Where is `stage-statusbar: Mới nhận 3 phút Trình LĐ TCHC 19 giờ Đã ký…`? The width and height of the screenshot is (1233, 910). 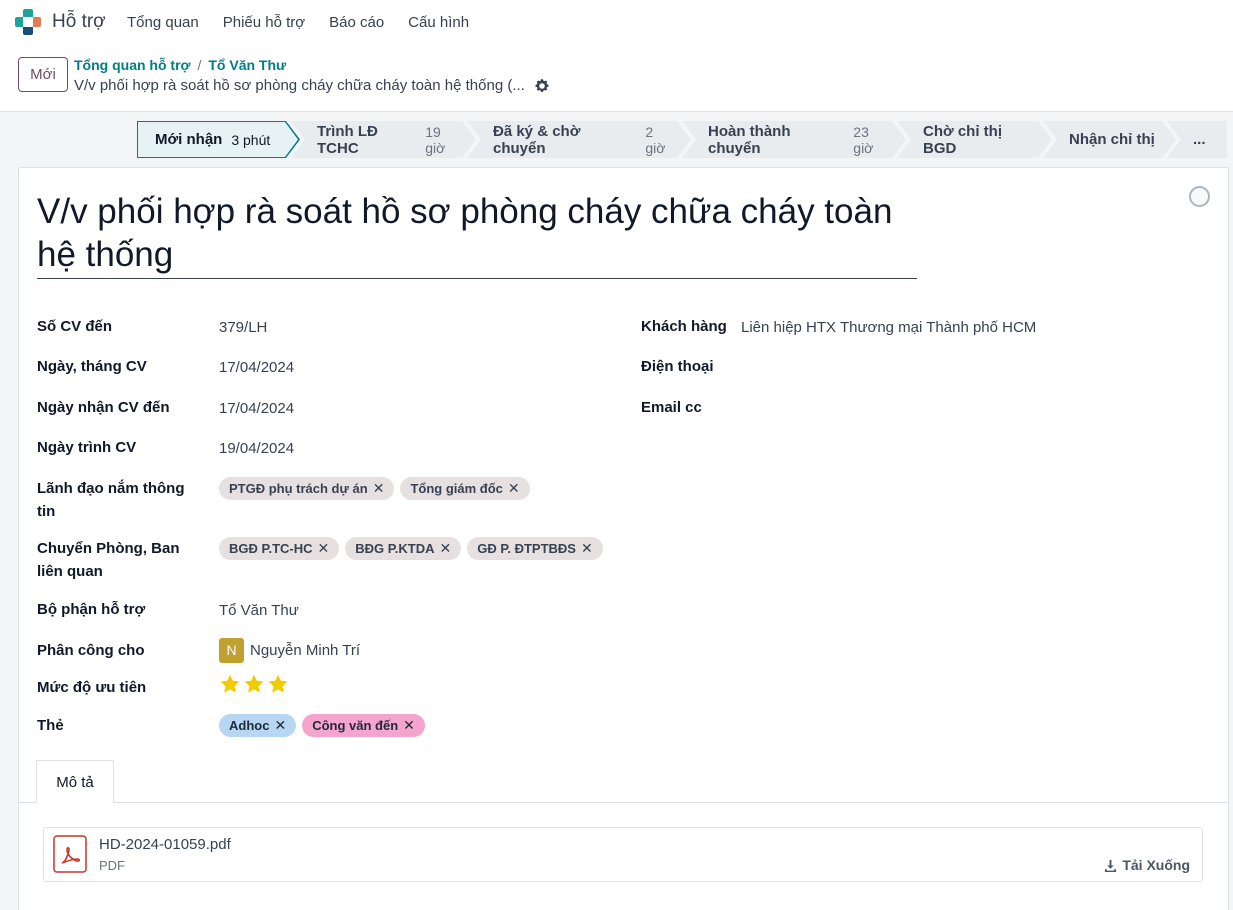
stage-statusbar: Mới nhận 3 phút Trình LĐ TCHC 19 giờ Đã ký… is located at coordinates (682, 139).